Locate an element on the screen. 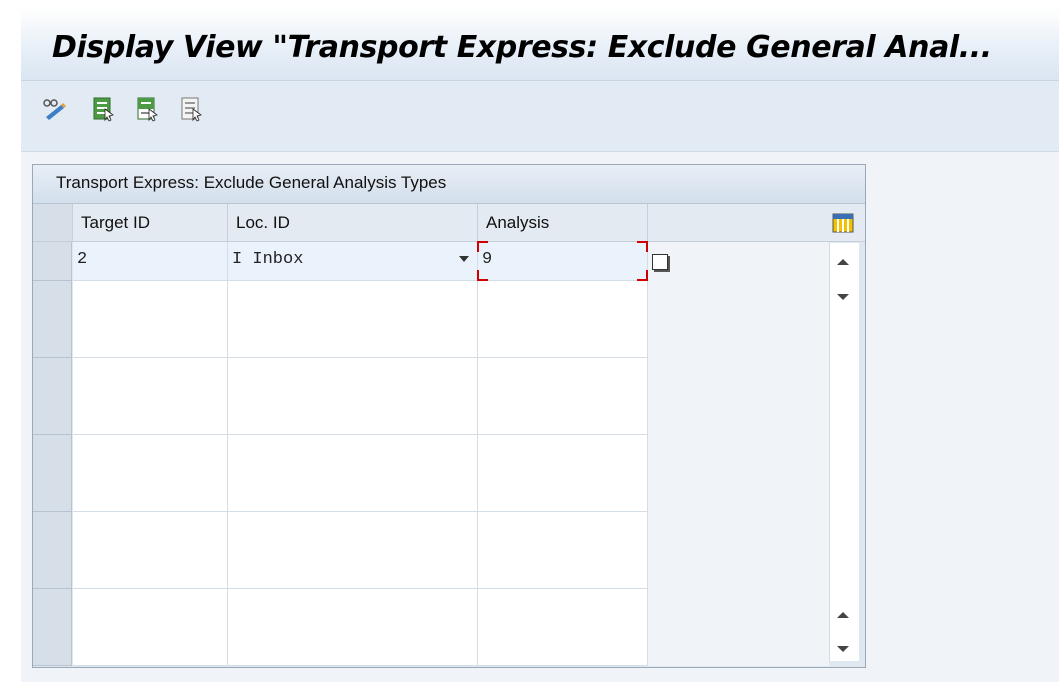 The width and height of the screenshot is (1059, 695). scroll-down-arrow-icon is located at coordinates (843, 297).